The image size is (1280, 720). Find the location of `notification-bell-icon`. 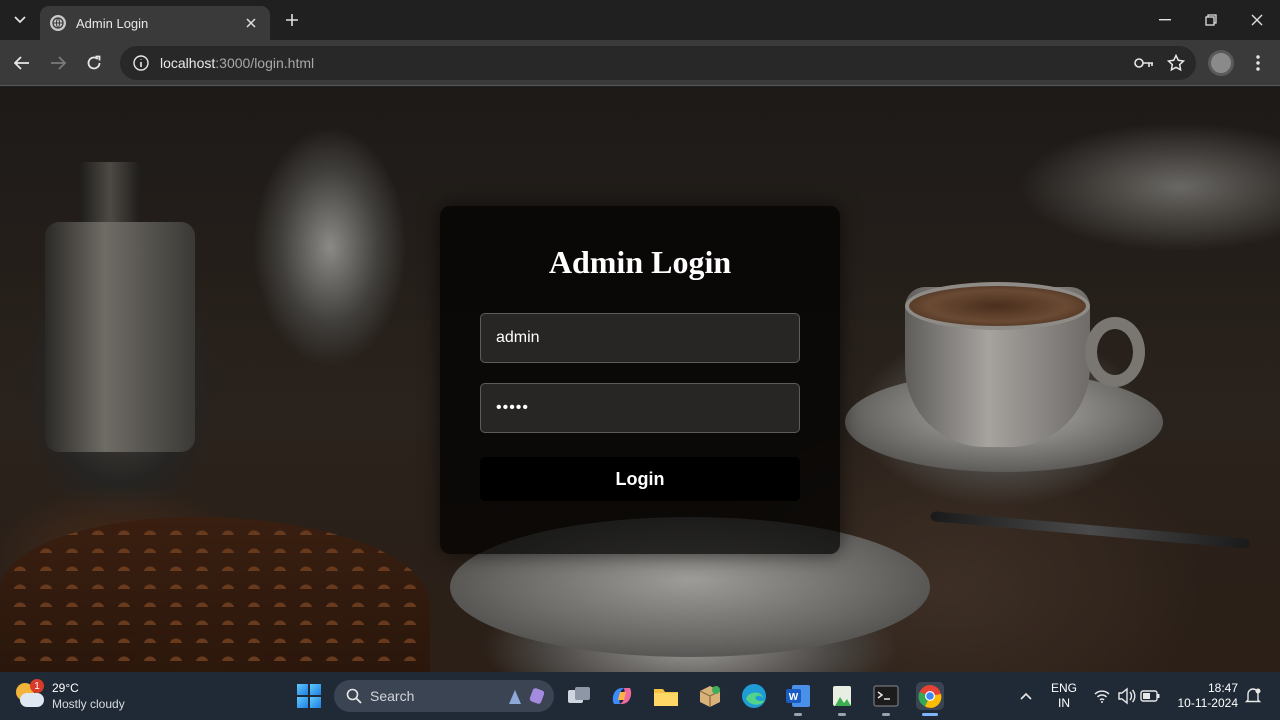

notification-bell-icon is located at coordinates (1253, 696).